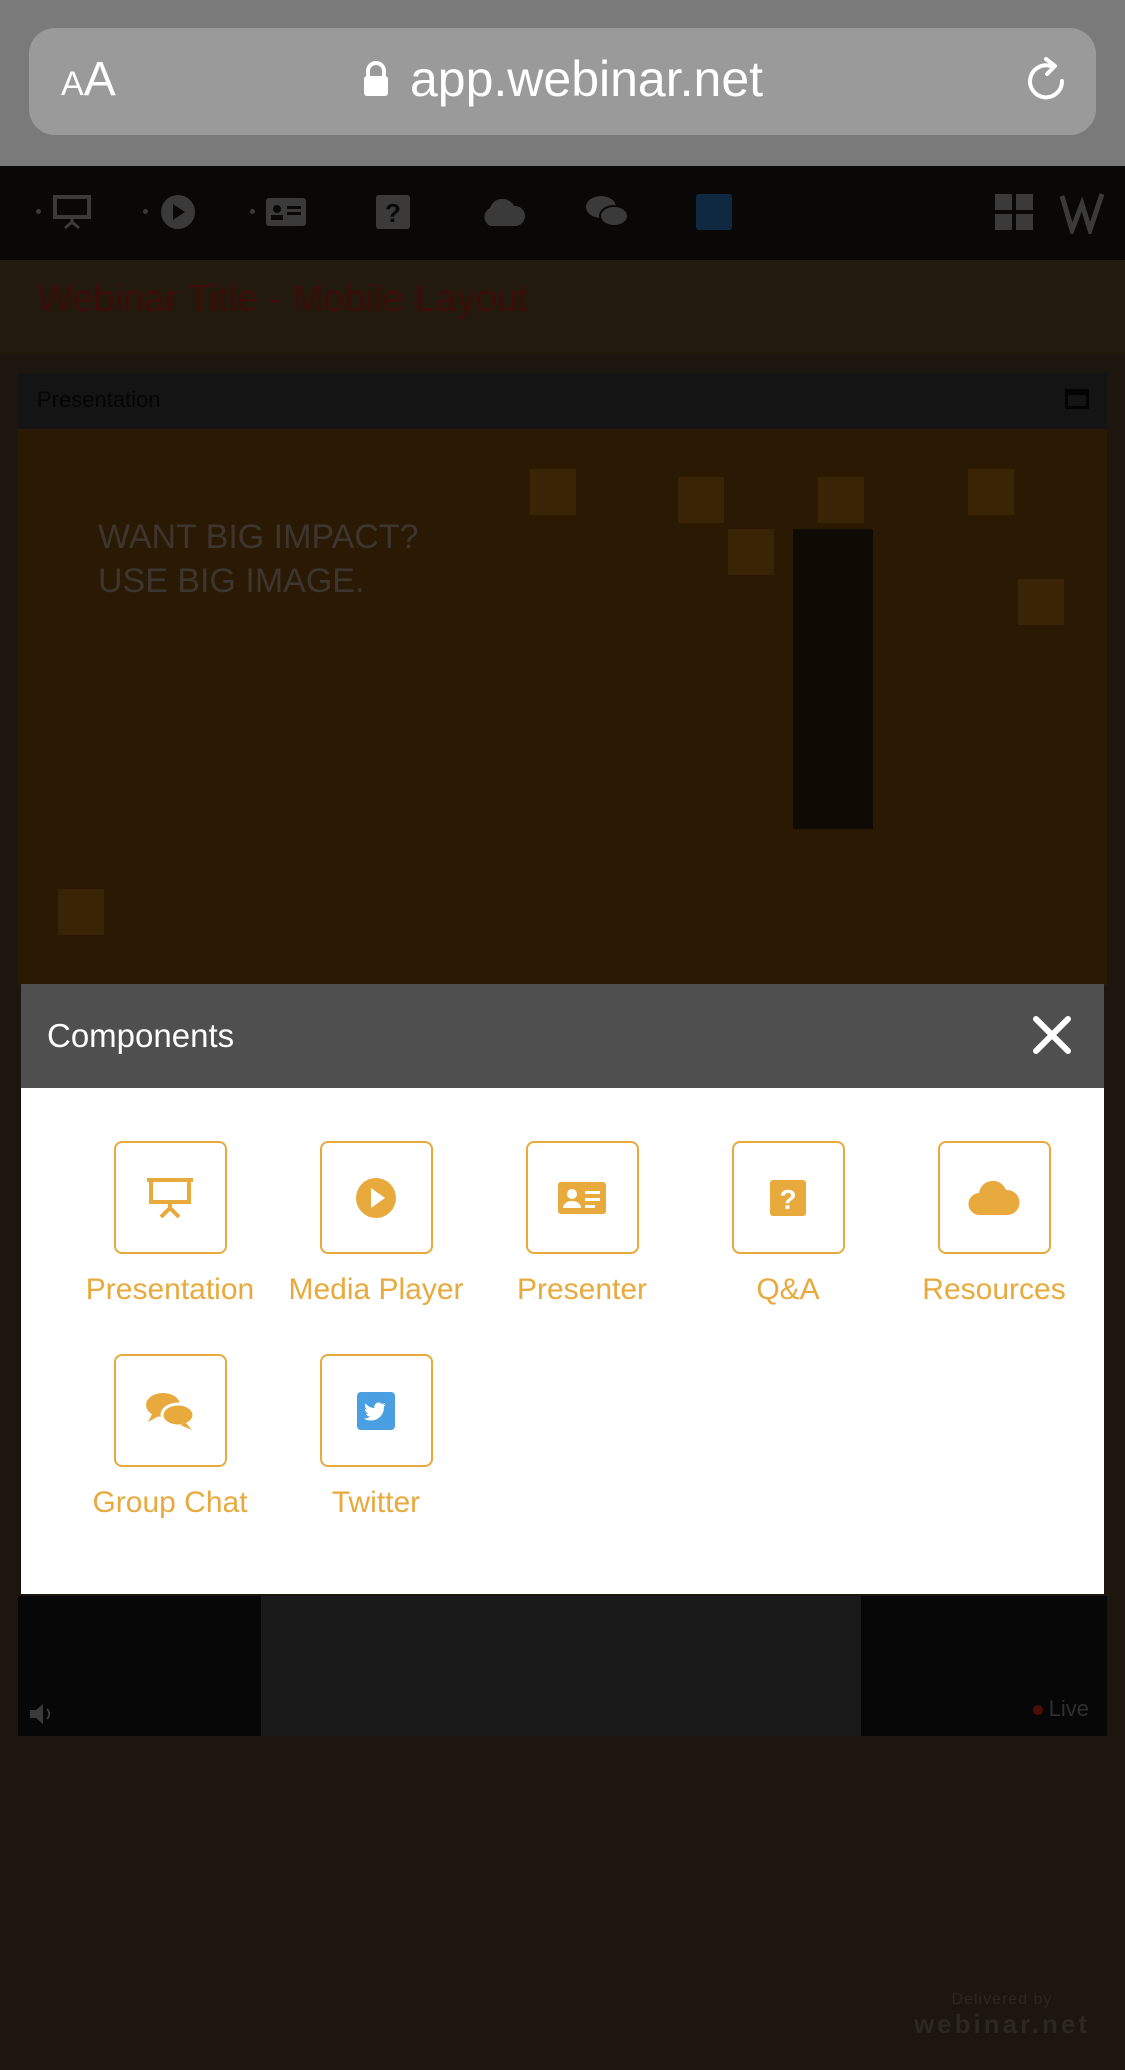 The image size is (1125, 2070). Describe the element at coordinates (833, 679) in the screenshot. I see `slide-doorway` at that location.